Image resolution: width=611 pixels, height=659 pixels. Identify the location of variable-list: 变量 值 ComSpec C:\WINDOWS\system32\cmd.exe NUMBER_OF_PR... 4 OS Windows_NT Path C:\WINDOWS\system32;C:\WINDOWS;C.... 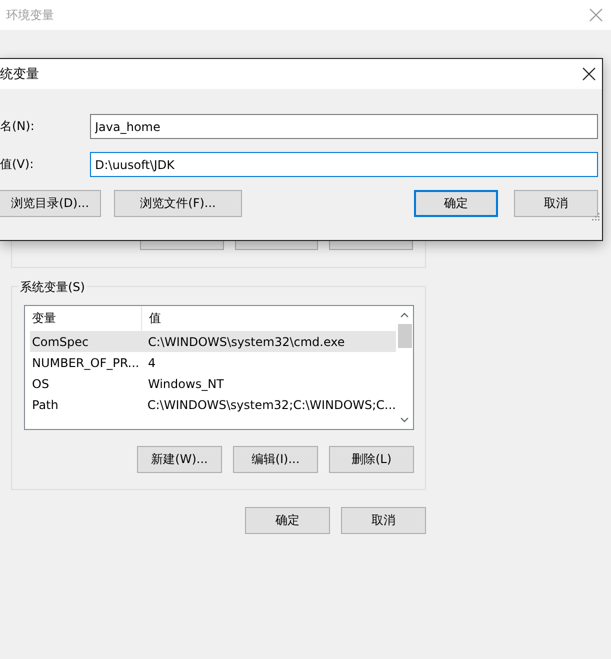
(219, 367).